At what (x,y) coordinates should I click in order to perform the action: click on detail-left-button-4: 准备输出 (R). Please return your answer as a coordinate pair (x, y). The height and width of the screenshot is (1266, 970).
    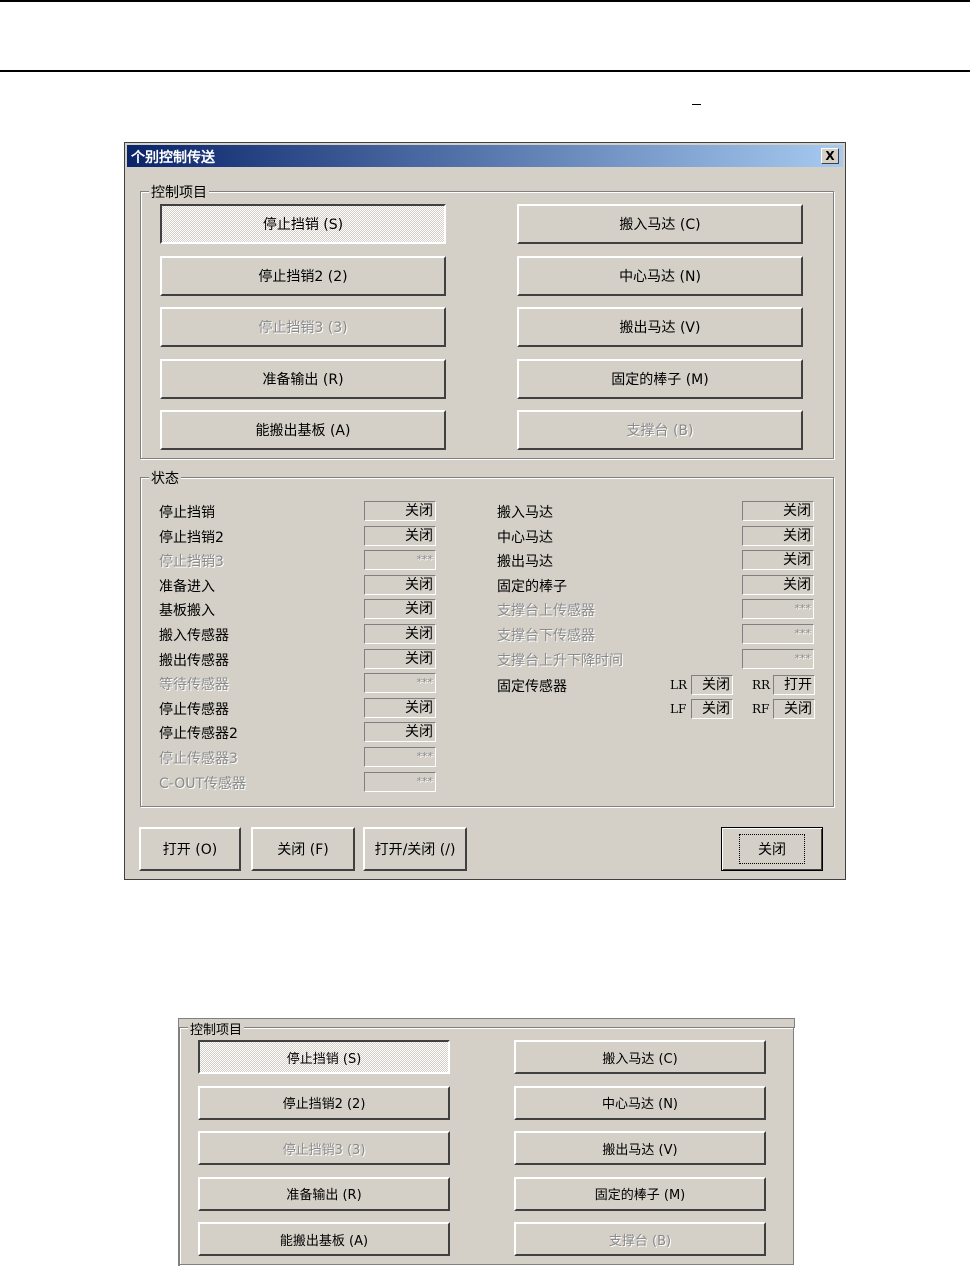
    Looking at the image, I should click on (324, 1193).